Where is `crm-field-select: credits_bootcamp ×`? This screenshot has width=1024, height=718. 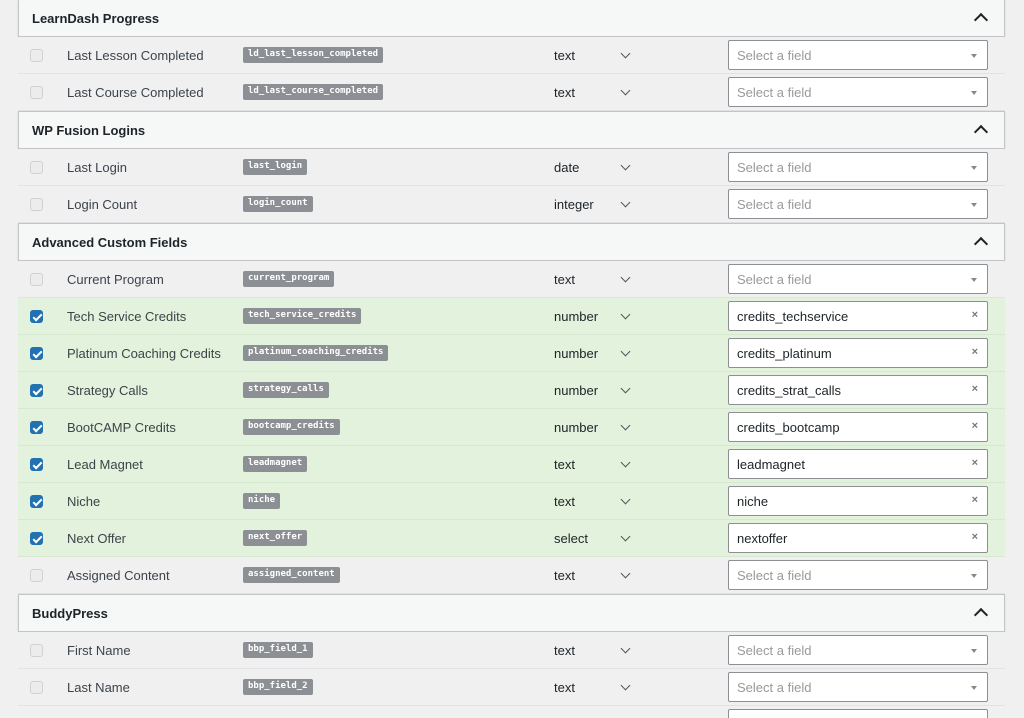 crm-field-select: credits_bootcamp × is located at coordinates (858, 427).